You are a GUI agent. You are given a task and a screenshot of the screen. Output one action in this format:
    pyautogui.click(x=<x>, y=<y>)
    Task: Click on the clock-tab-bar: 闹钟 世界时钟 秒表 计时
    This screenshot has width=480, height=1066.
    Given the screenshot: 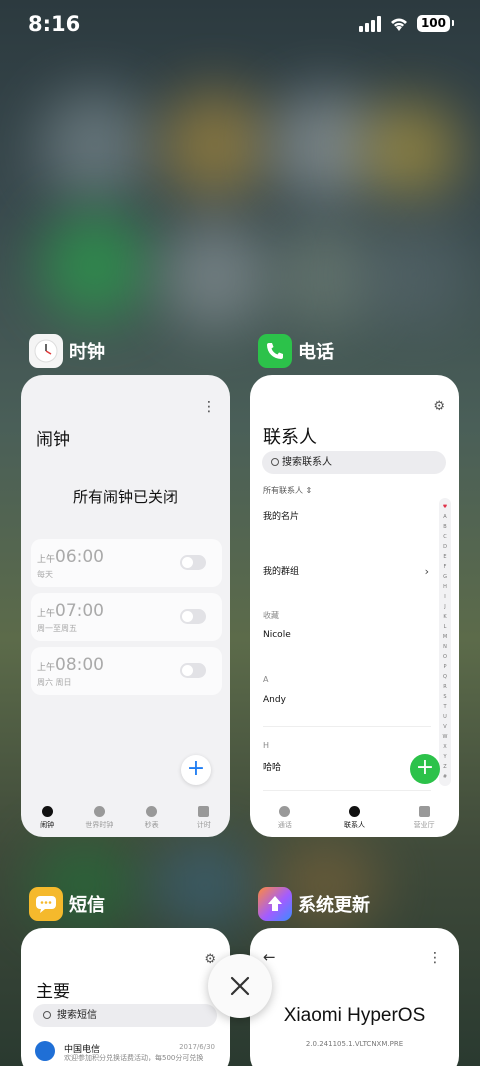 What is the action you would take?
    pyautogui.click(x=125, y=818)
    